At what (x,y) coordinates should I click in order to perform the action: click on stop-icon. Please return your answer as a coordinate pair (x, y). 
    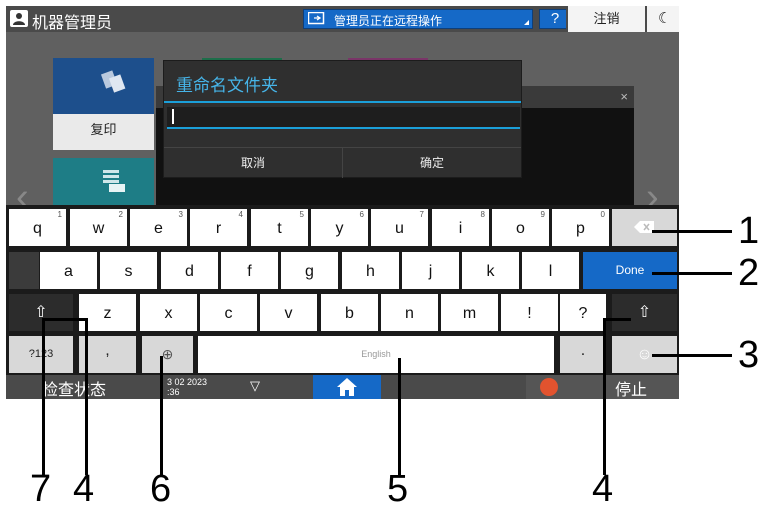
    Looking at the image, I should click on (549, 387).